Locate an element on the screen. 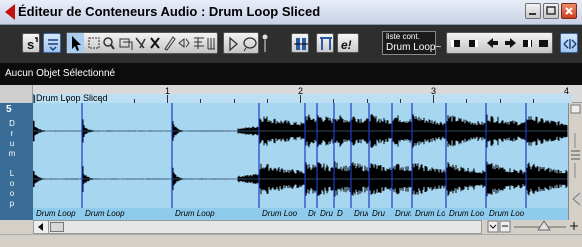 This screenshot has width=582, height=247. back-arrow-icon is located at coordinates (10, 12).